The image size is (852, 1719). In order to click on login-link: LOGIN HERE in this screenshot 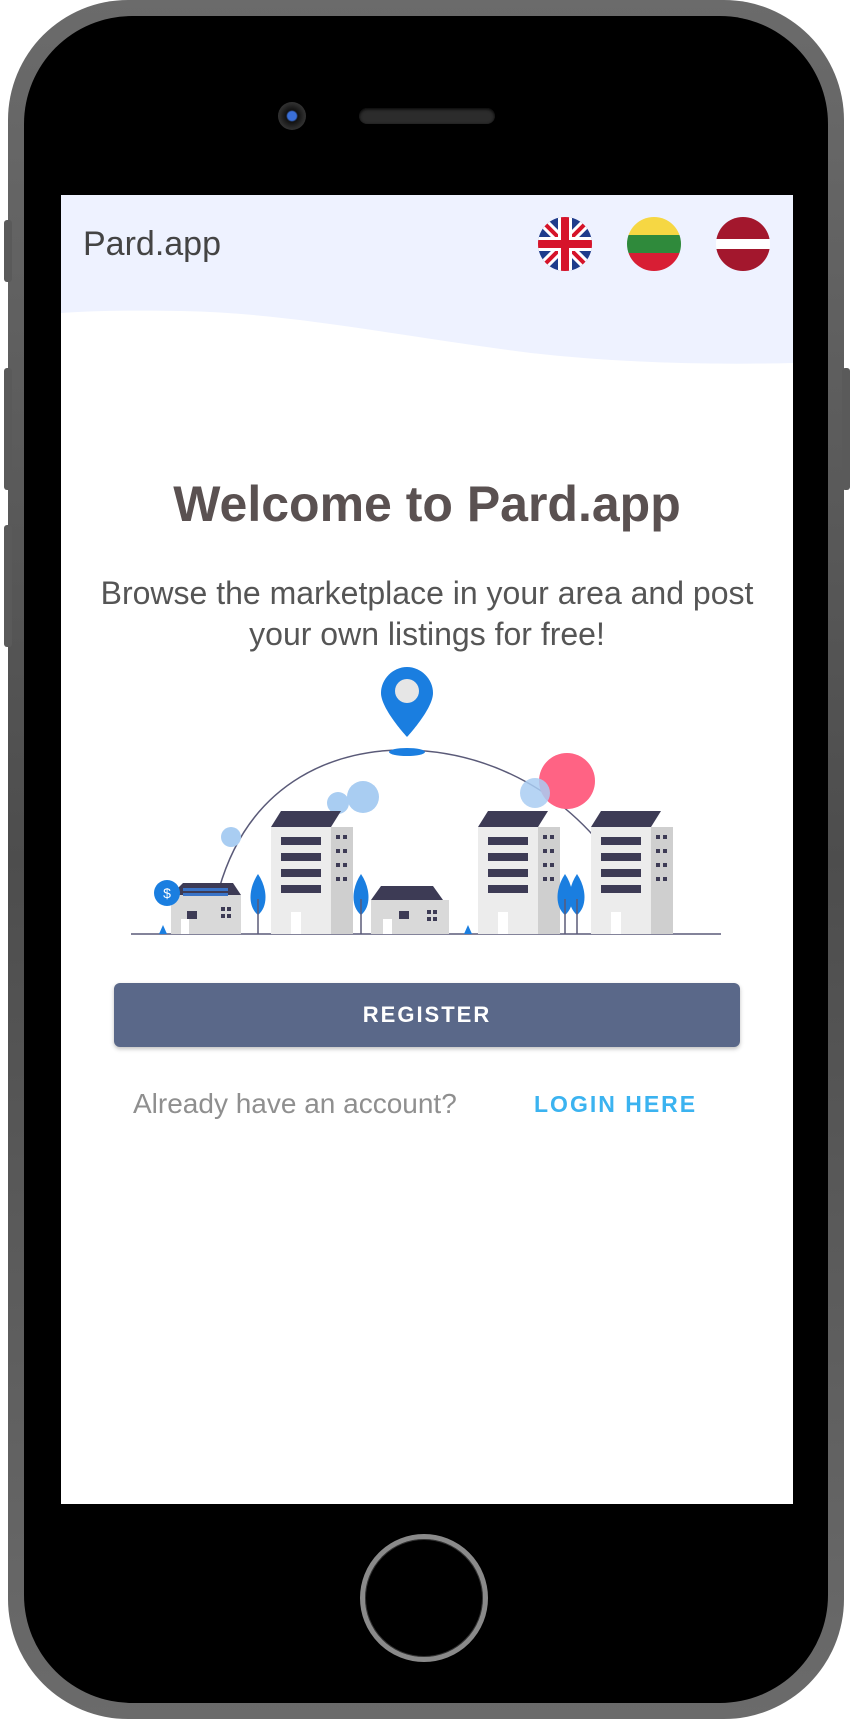, I will do `click(615, 1104)`.